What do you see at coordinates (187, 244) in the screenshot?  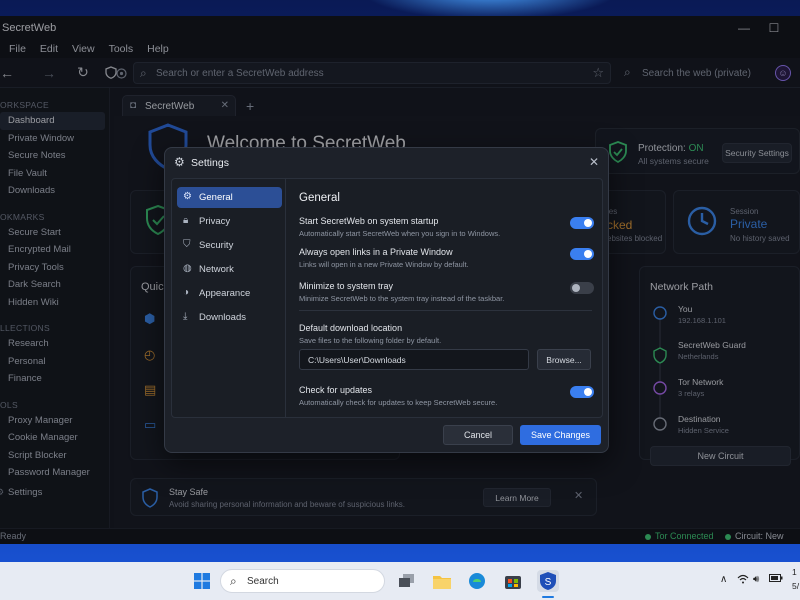 I see `shield-icon: ⛉` at bounding box center [187, 244].